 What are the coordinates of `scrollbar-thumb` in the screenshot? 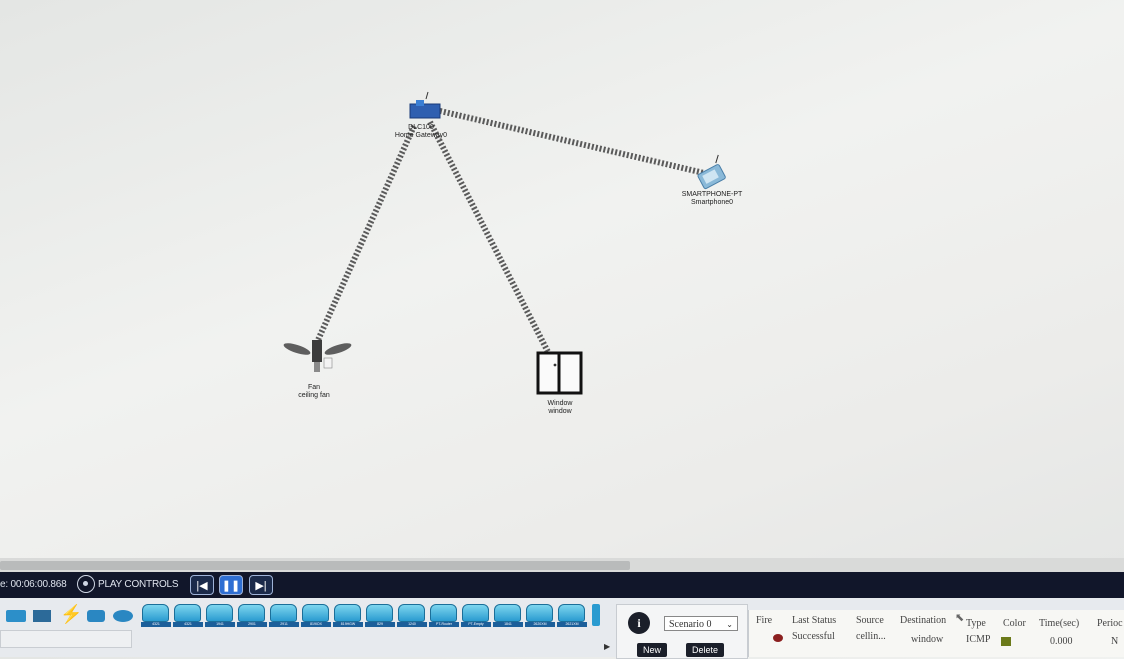 It's located at (315, 565).